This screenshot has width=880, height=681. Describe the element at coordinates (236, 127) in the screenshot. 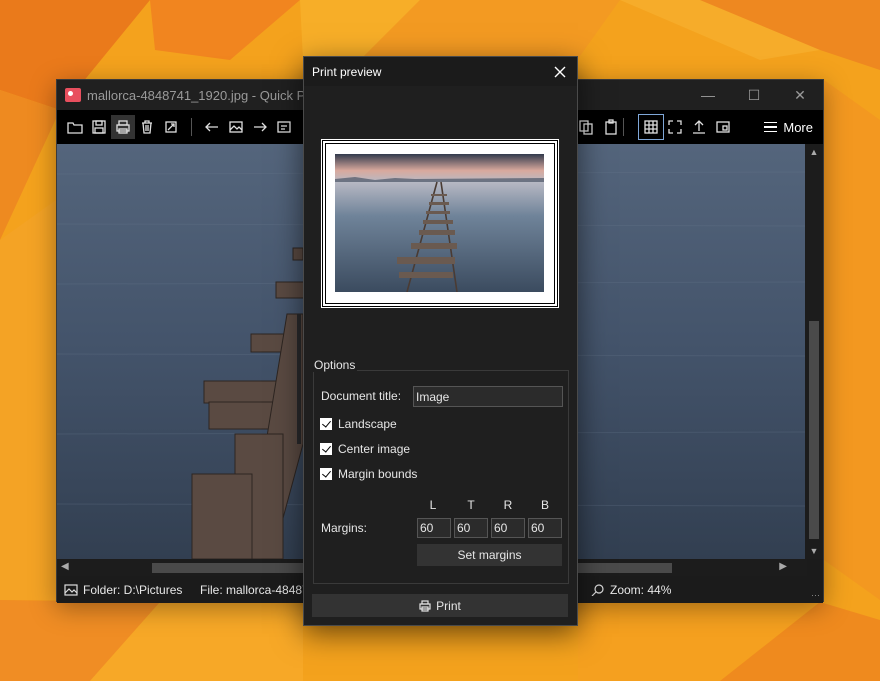

I see `image-icon` at that location.